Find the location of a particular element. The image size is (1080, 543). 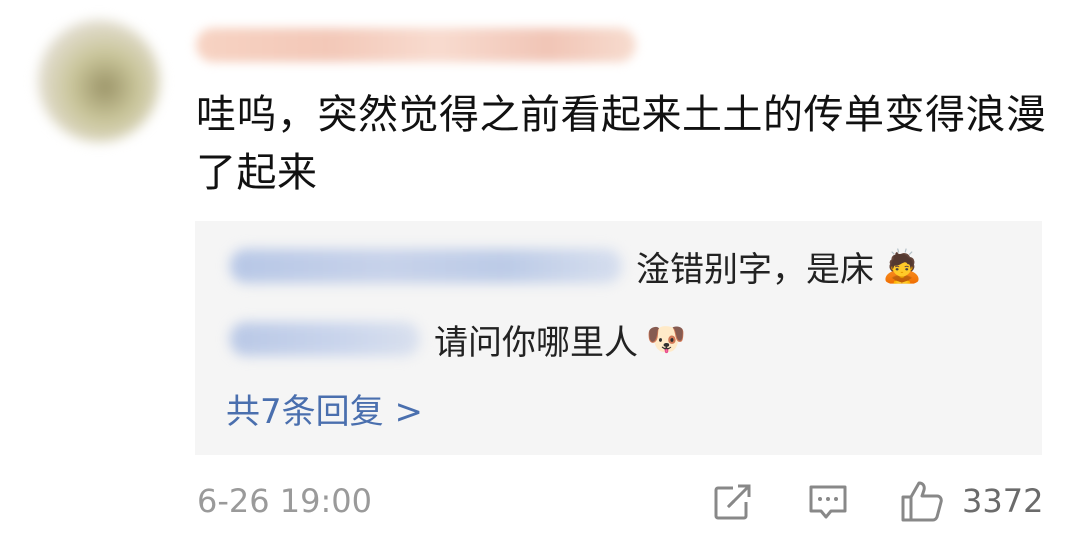

reply-item: 请问你哪里人 🐶 is located at coordinates (458, 339).